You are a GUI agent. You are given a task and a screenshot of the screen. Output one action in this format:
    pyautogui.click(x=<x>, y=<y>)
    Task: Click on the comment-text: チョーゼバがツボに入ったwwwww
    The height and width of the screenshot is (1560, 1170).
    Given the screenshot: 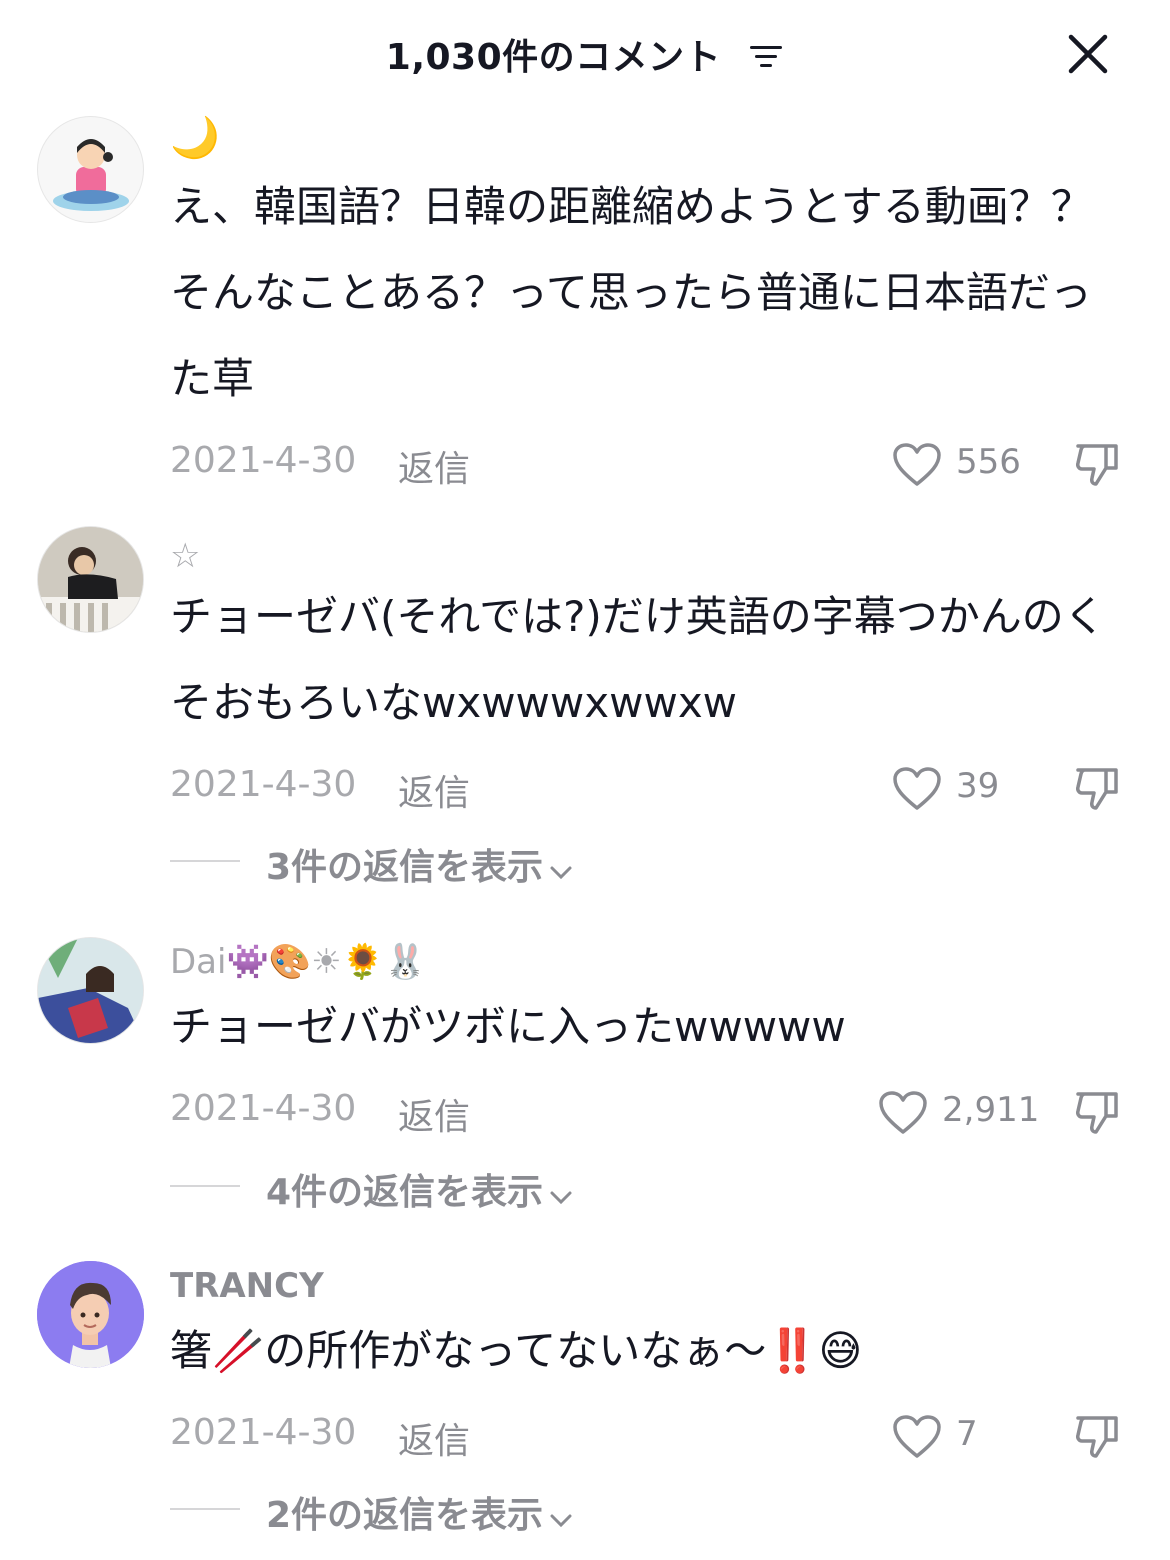 What is the action you would take?
    pyautogui.click(x=508, y=1026)
    